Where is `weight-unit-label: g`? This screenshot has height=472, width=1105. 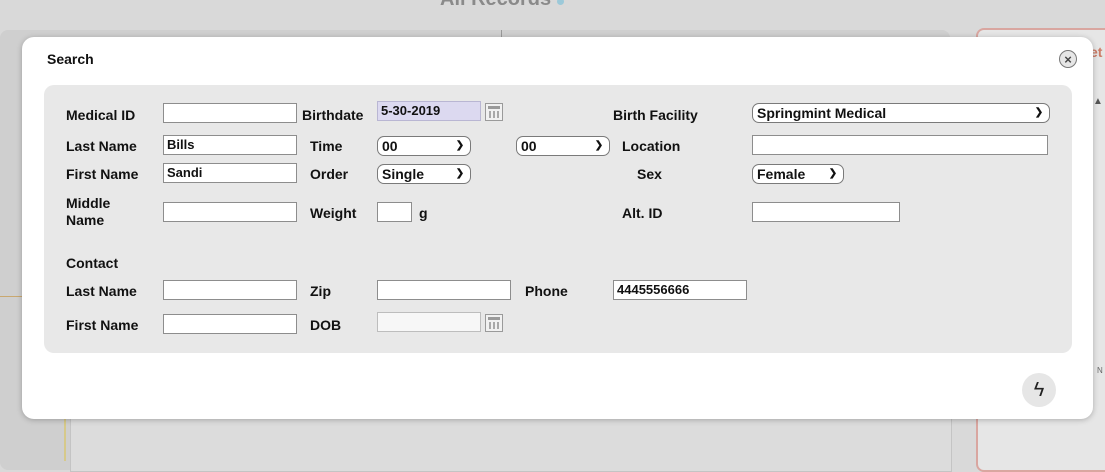
weight-unit-label: g is located at coordinates (423, 213).